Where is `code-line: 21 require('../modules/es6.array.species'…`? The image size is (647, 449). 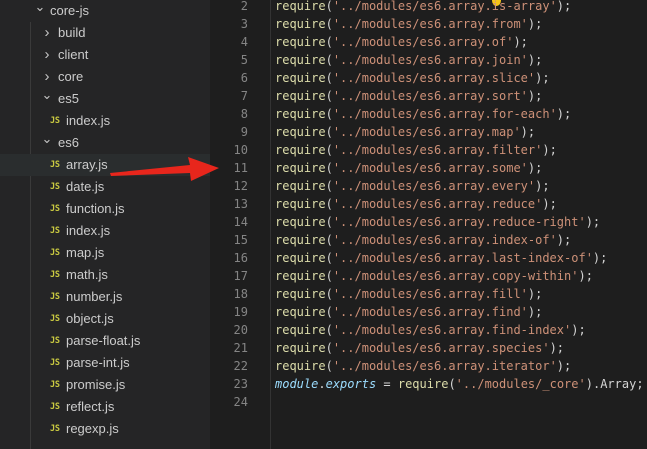
code-line: 21 require('../modules/es6.array.species'… is located at coordinates (428, 348).